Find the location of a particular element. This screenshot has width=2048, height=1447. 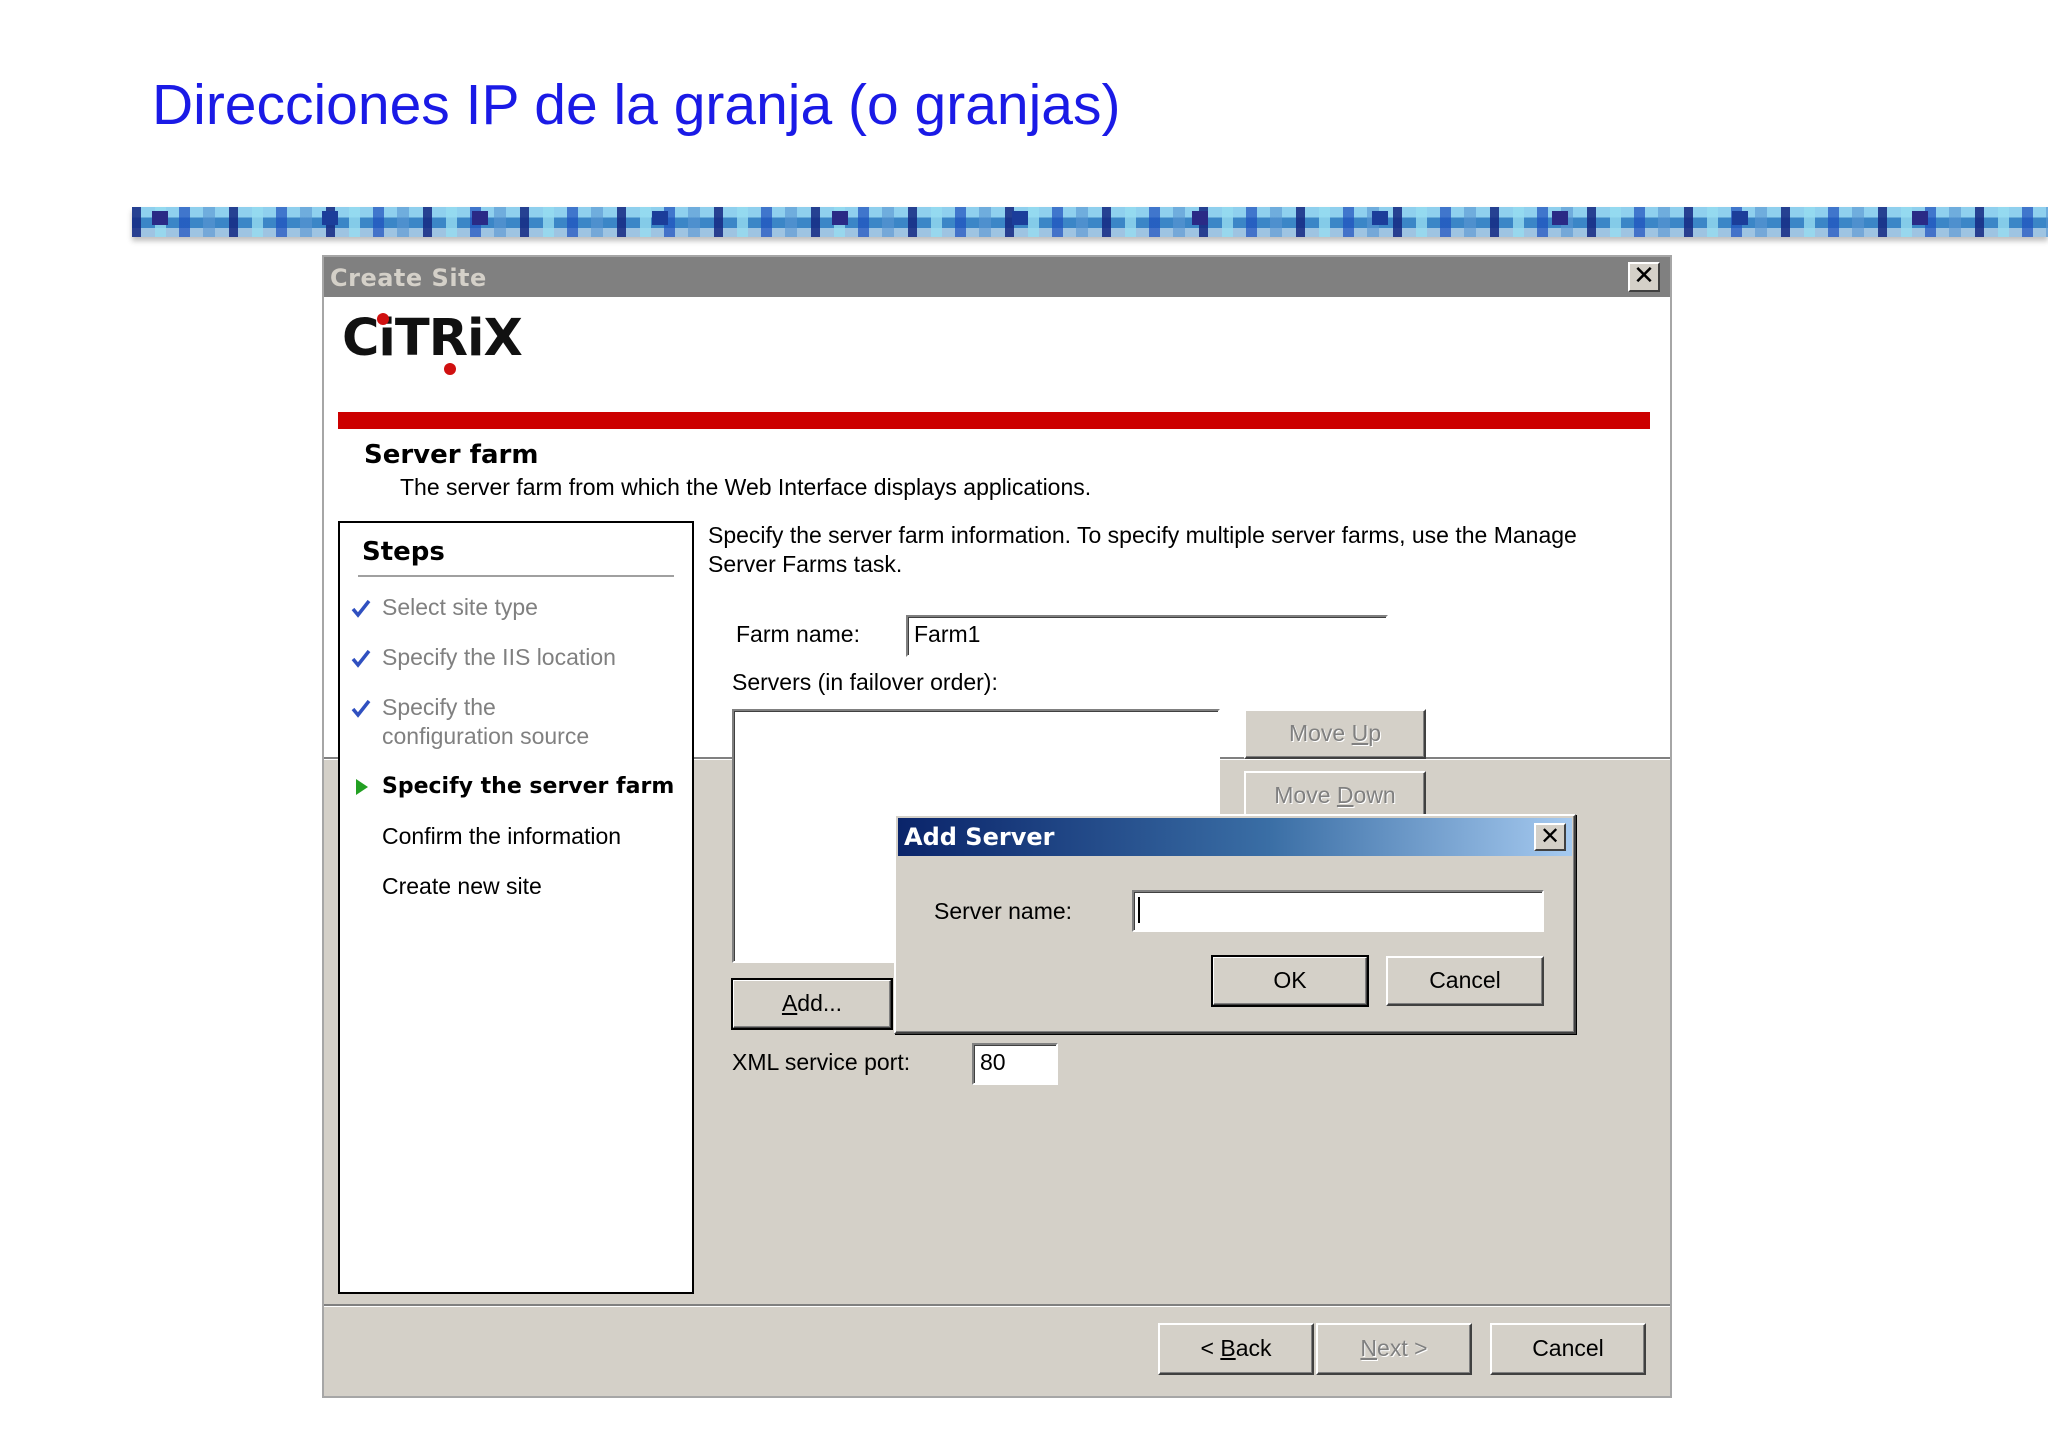

move-up-button: Move Up is located at coordinates (1335, 734).